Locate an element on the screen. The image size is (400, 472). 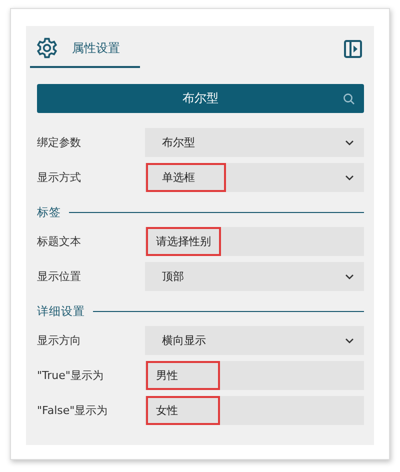
search-icon is located at coordinates (349, 99).